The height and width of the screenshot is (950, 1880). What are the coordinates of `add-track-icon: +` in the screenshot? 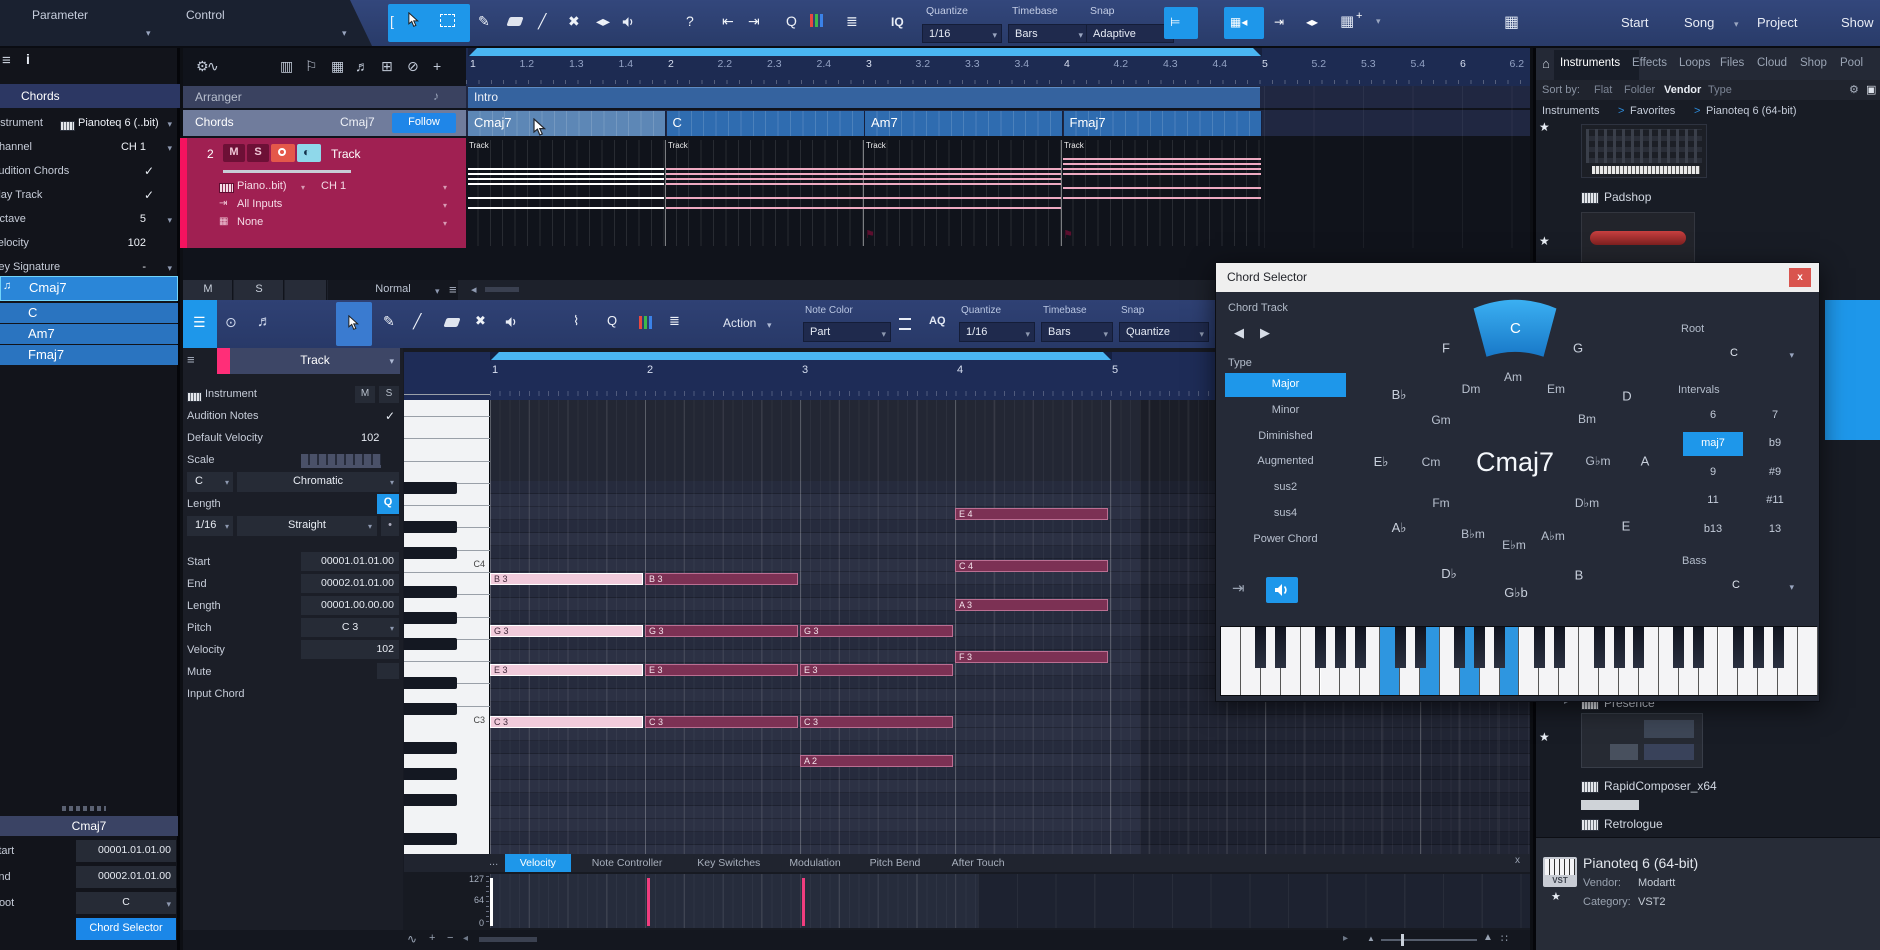 It's located at (437, 66).